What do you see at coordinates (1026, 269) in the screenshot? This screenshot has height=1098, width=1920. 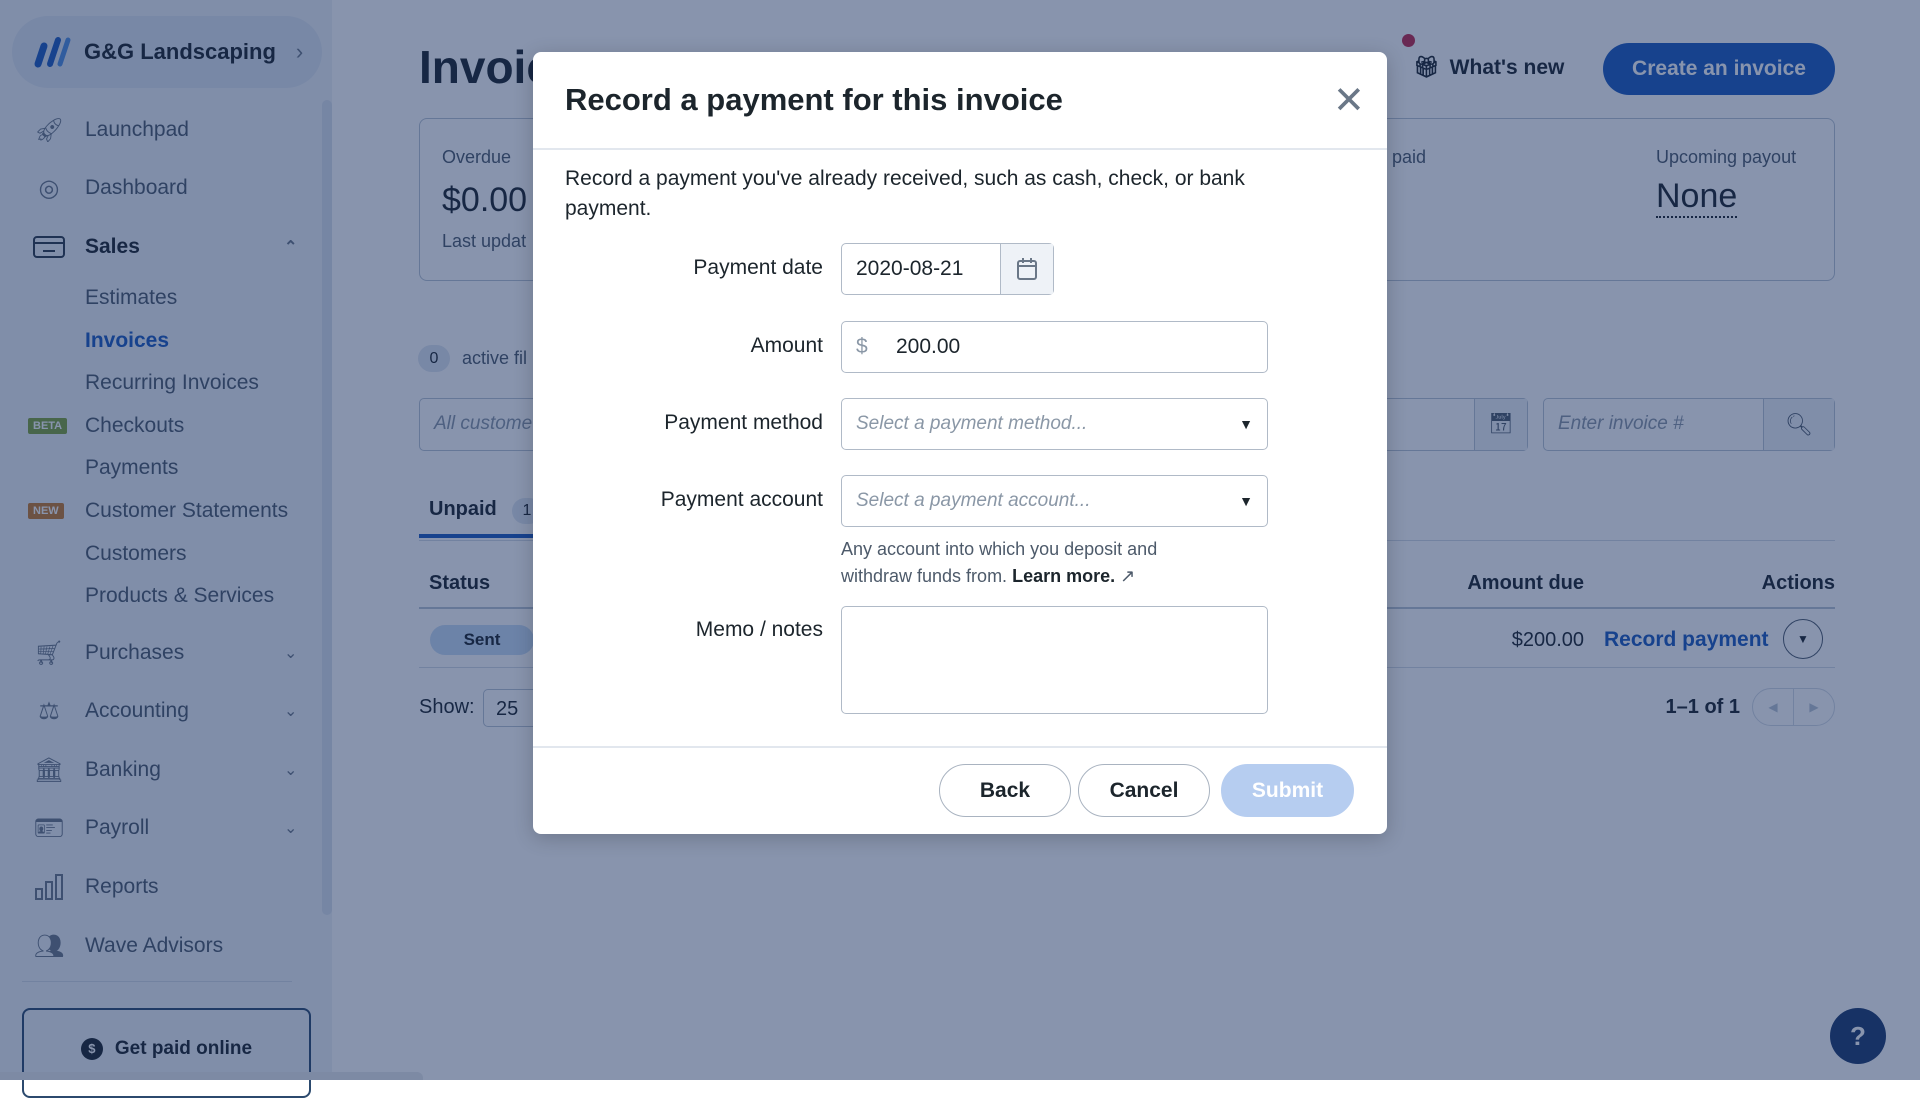 I see `calendar-icon` at bounding box center [1026, 269].